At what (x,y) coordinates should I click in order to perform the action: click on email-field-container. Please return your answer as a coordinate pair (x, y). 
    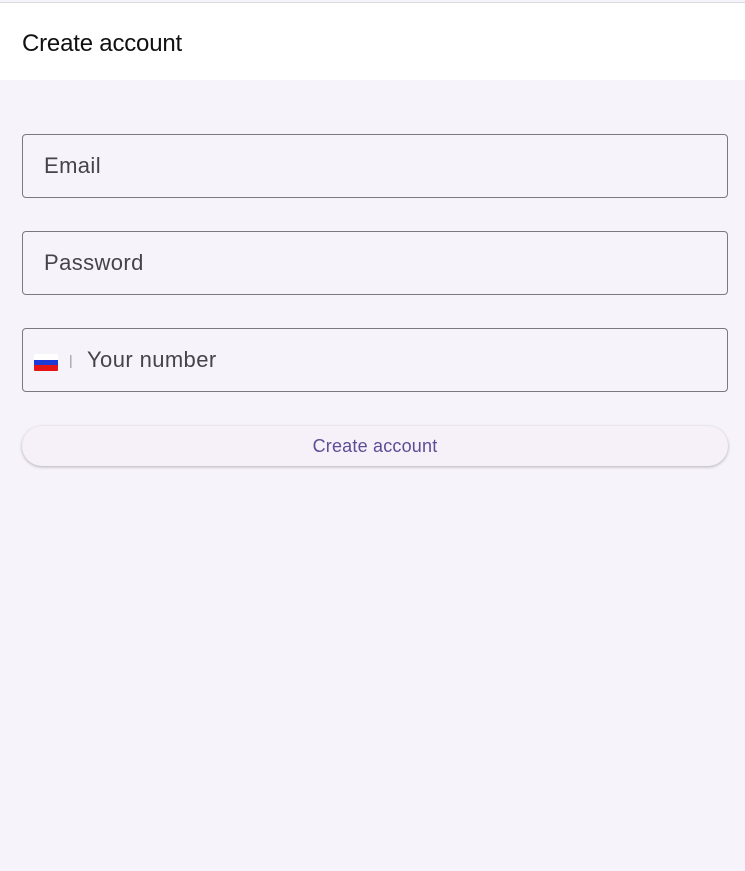
    Looking at the image, I should click on (375, 166).